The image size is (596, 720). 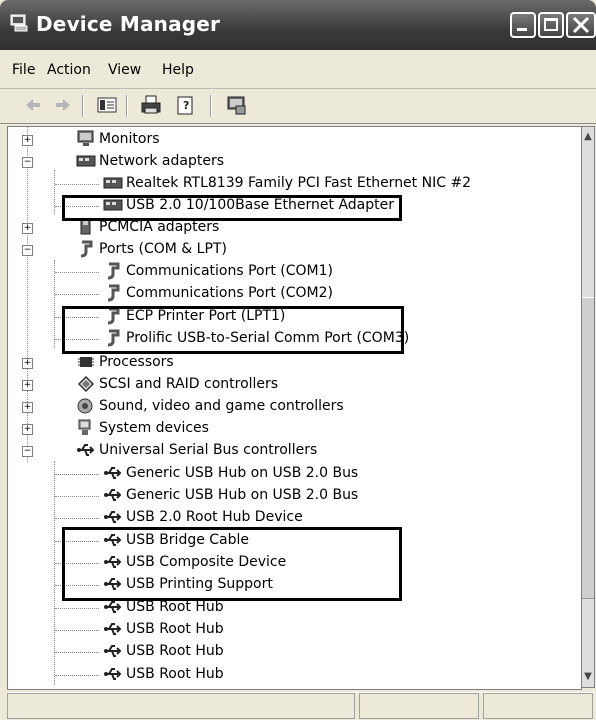 What do you see at coordinates (288, 608) in the screenshot?
I see `tree-item-usb-root-hub-1: USB Root Hub` at bounding box center [288, 608].